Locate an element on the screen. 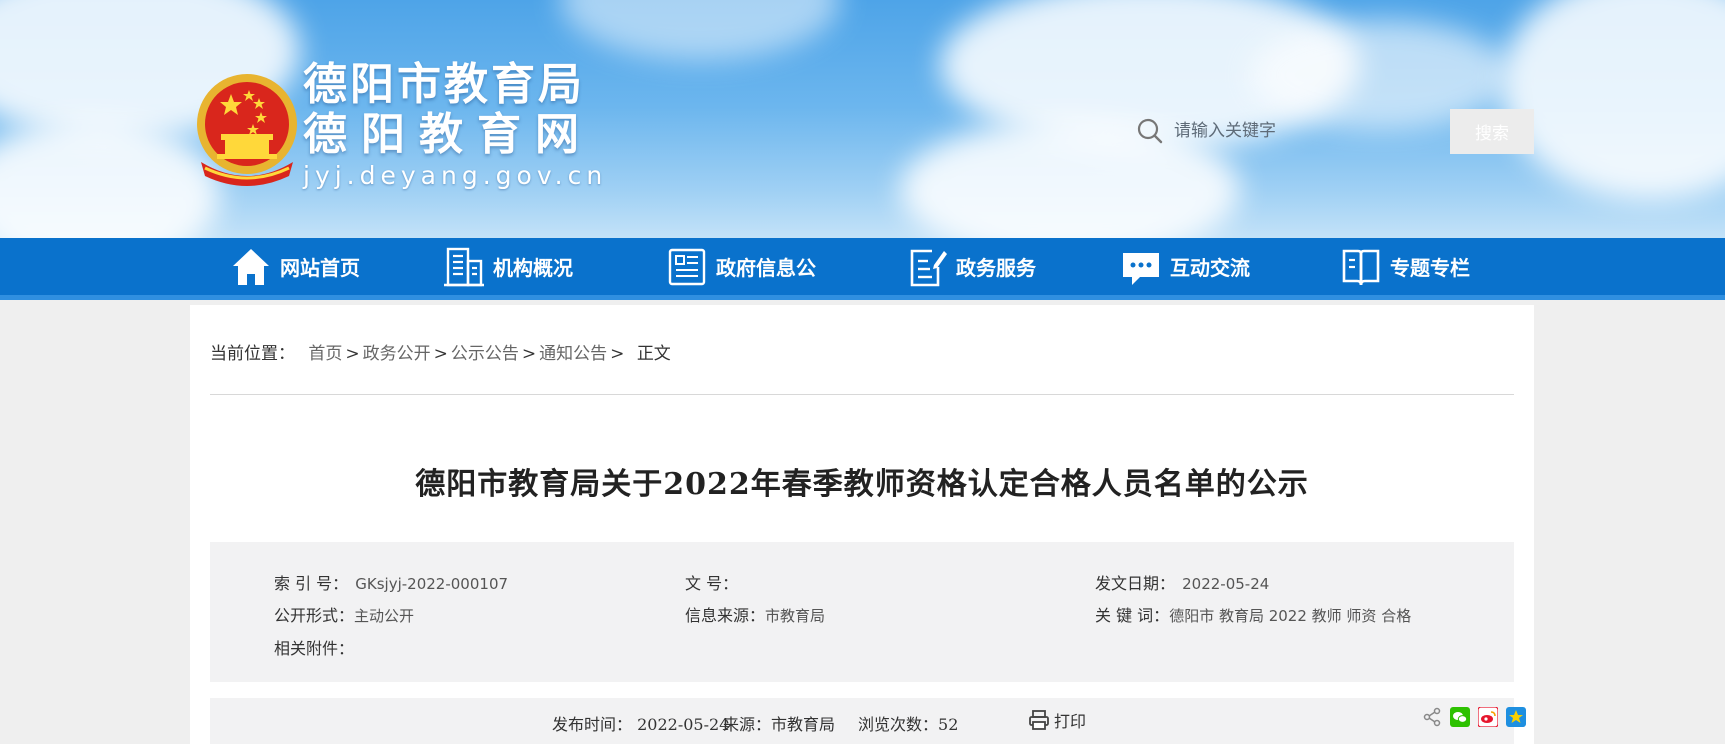 This screenshot has height=744, width=1725. share-icon is located at coordinates (1432, 717).